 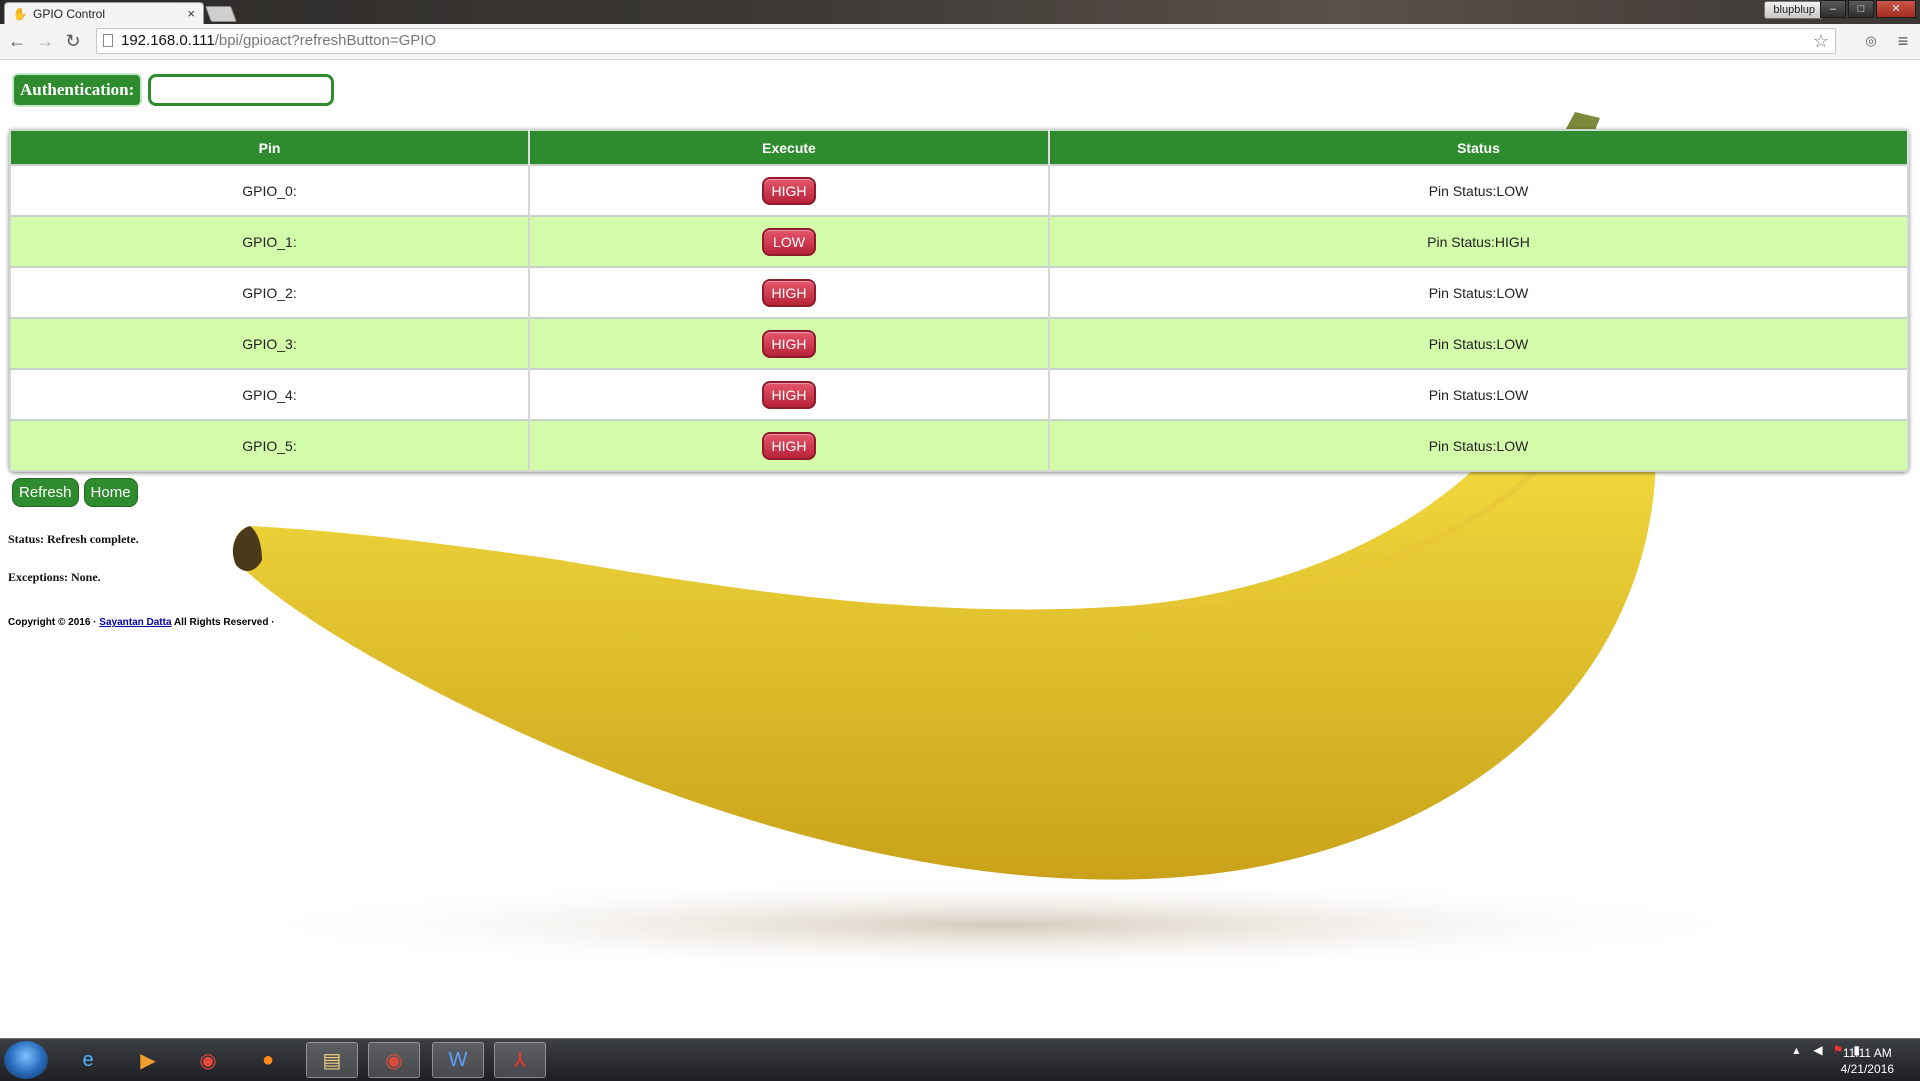 What do you see at coordinates (1794, 10) in the screenshot?
I see `profile-badge: blupblup` at bounding box center [1794, 10].